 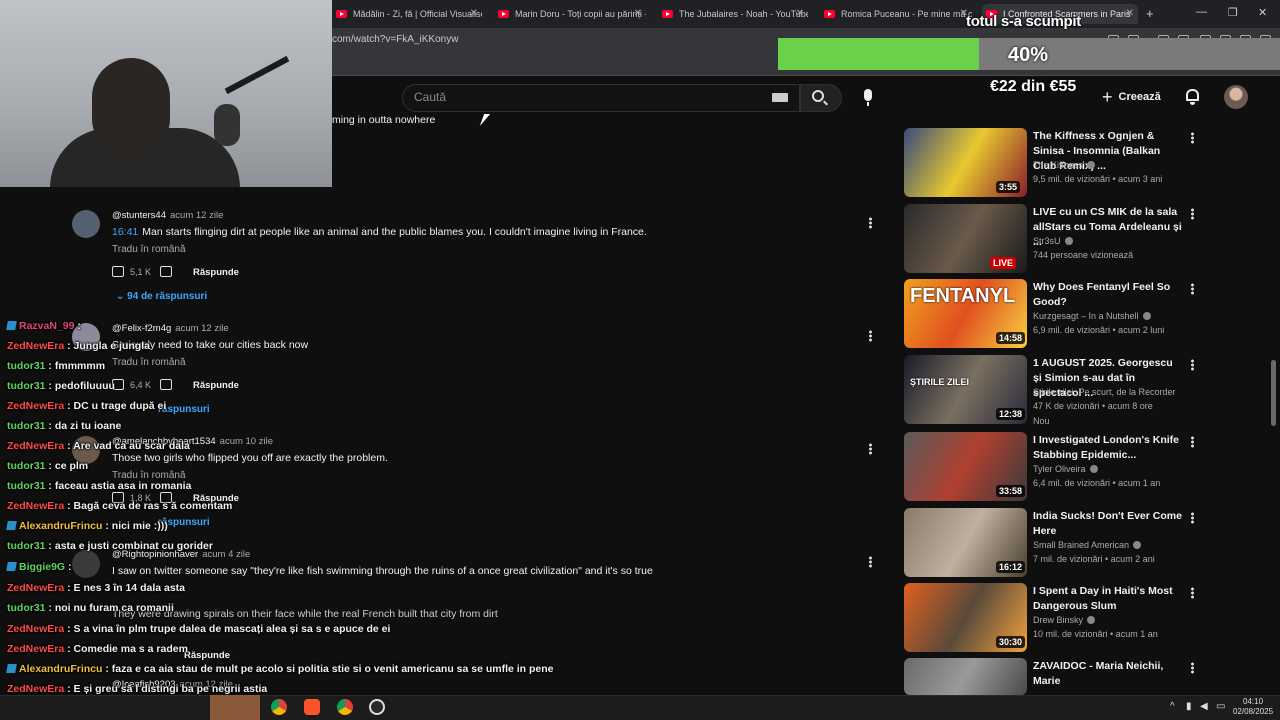 What do you see at coordinates (1172, 706) in the screenshot?
I see `tray-chevron-icon: ^` at bounding box center [1172, 706].